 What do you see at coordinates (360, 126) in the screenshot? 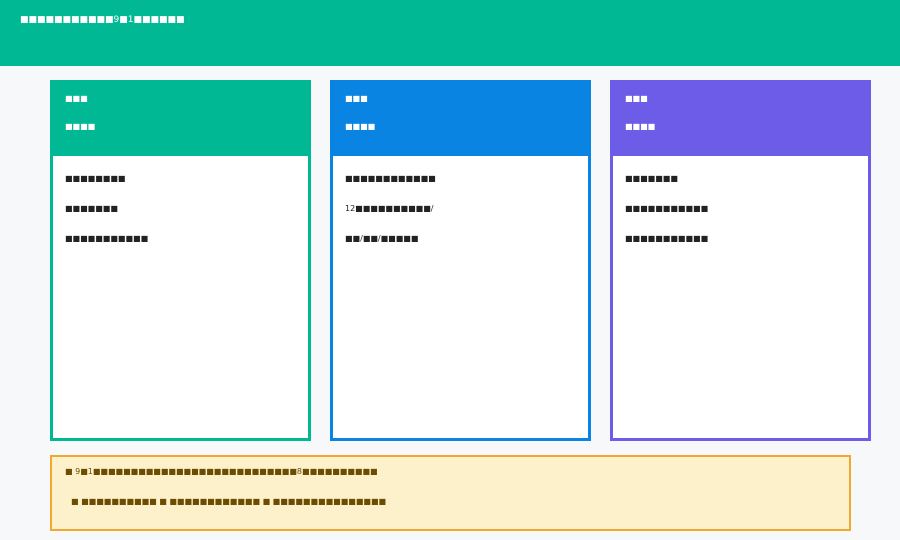
I see `card-1-subtitle: ■■■■` at bounding box center [360, 126].